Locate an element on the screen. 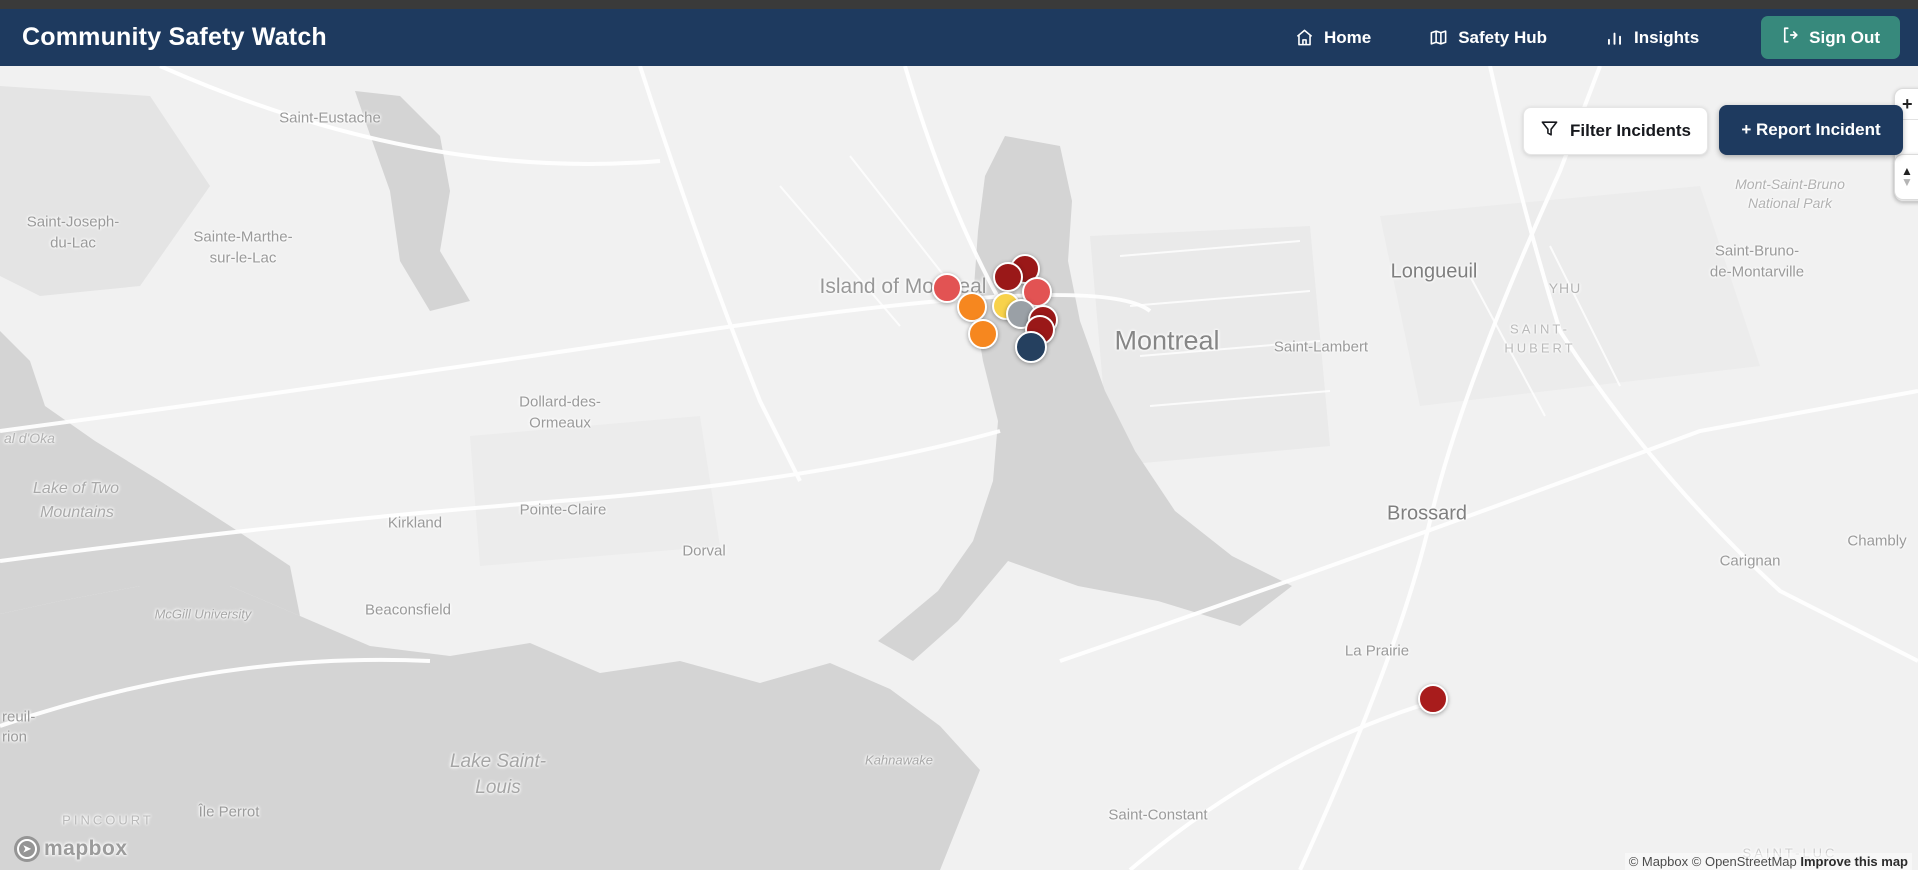 The height and width of the screenshot is (870, 1918). bar-chart-icon is located at coordinates (1614, 37).